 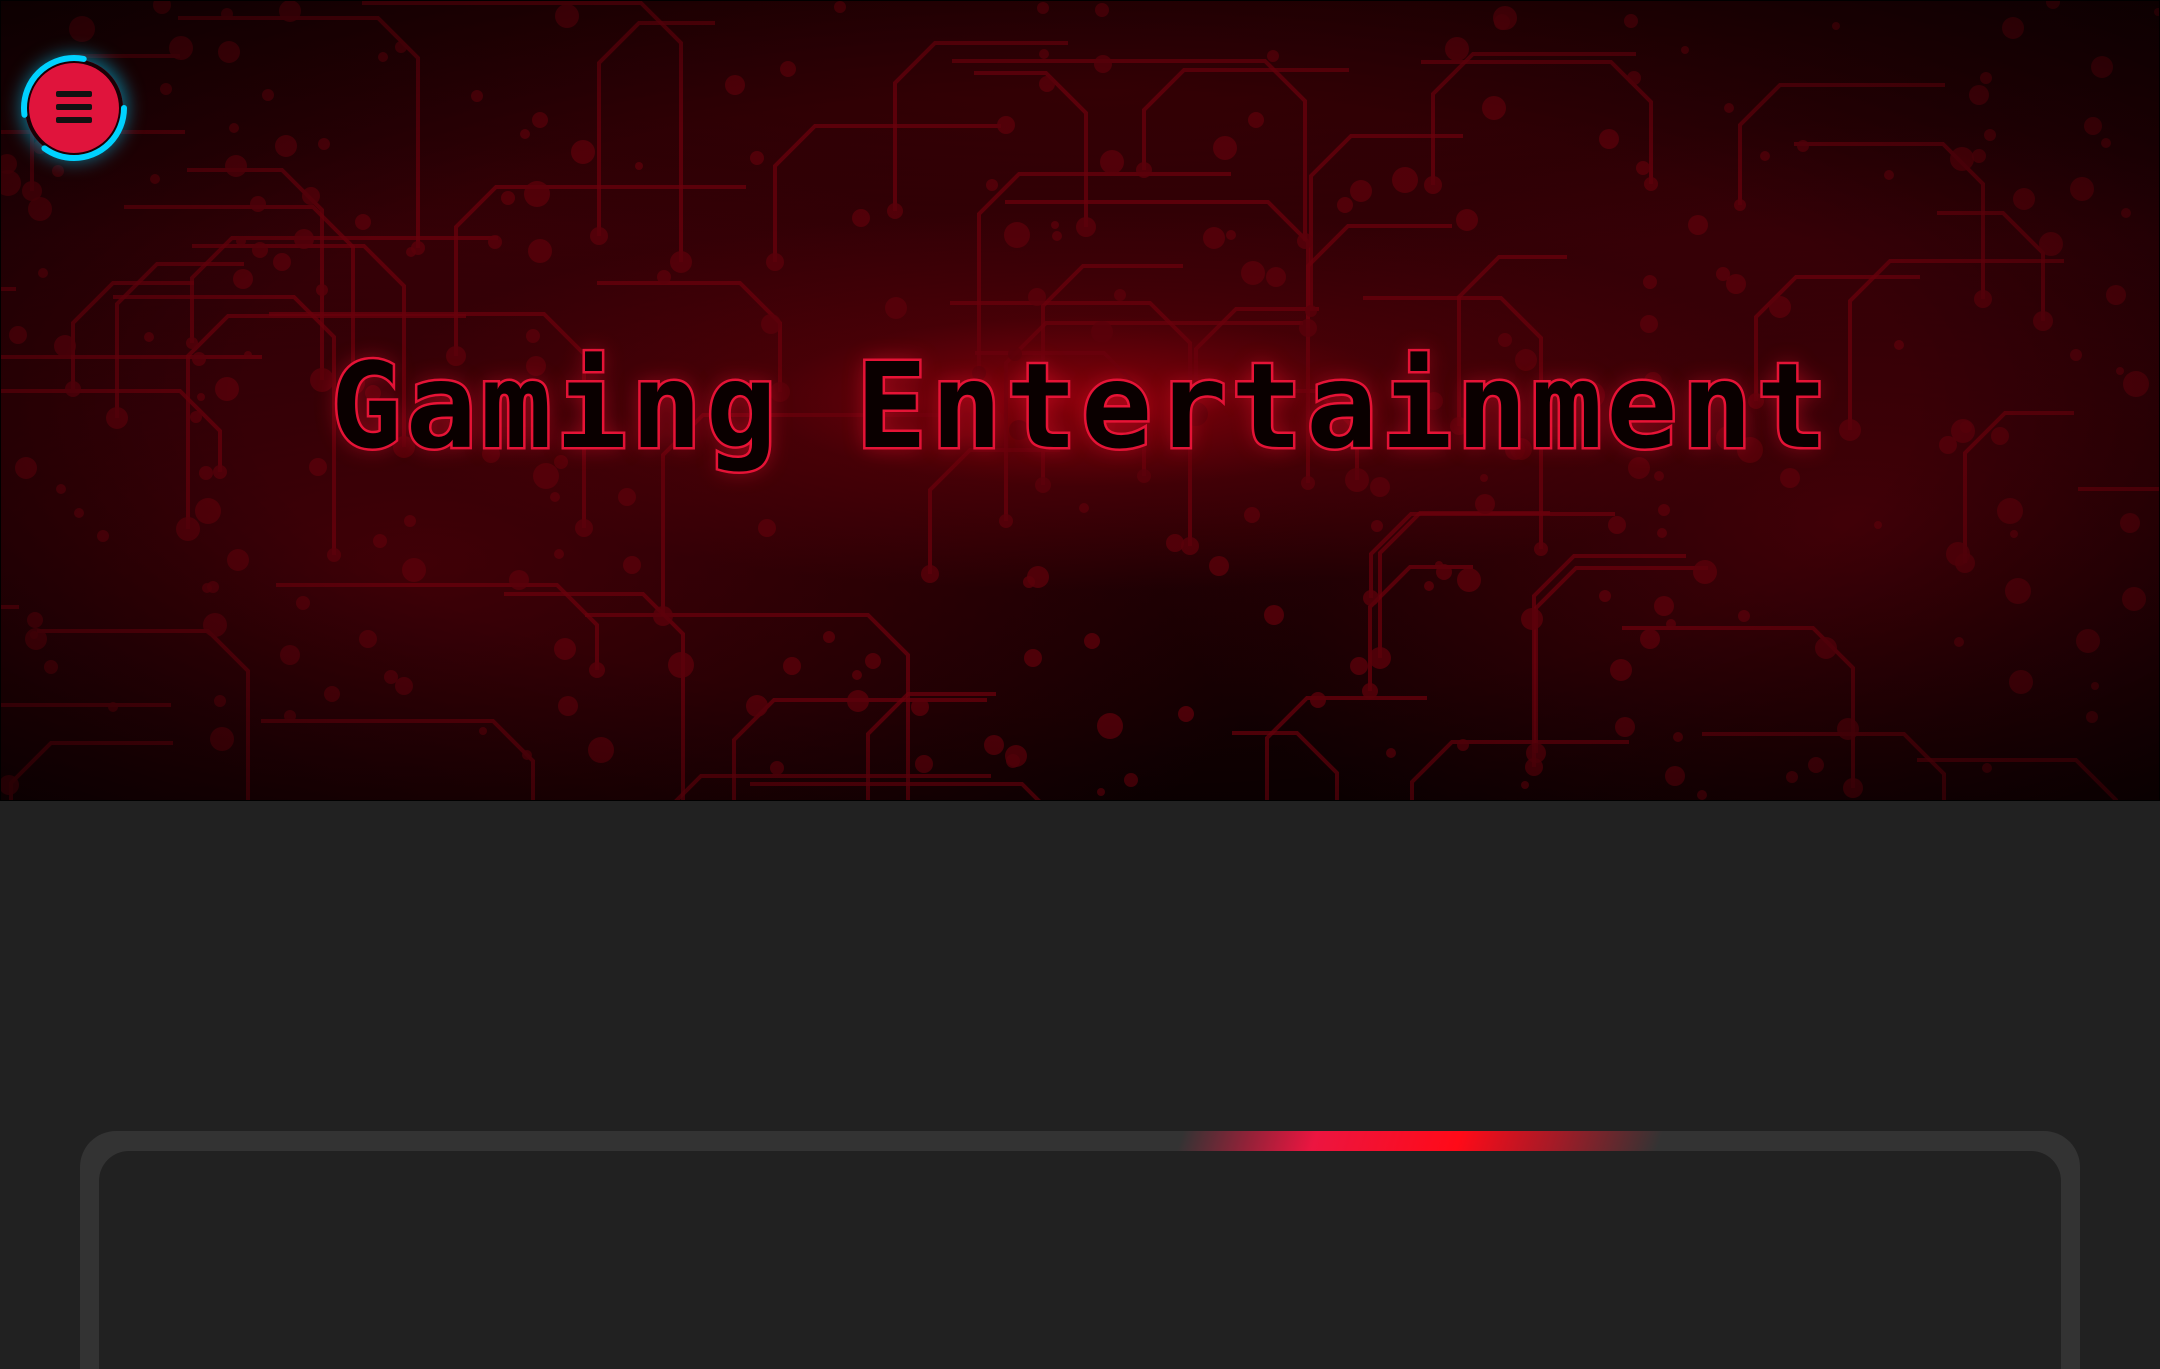 What do you see at coordinates (1080, 1260) in the screenshot?
I see `content-panel-inner` at bounding box center [1080, 1260].